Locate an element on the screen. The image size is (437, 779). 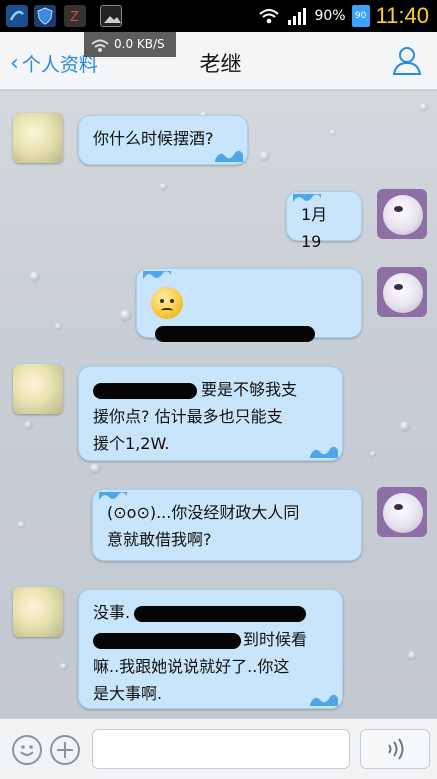
chat-header: ‹ 个人资料 0.0 KB/S 老继 is located at coordinates (218, 61).